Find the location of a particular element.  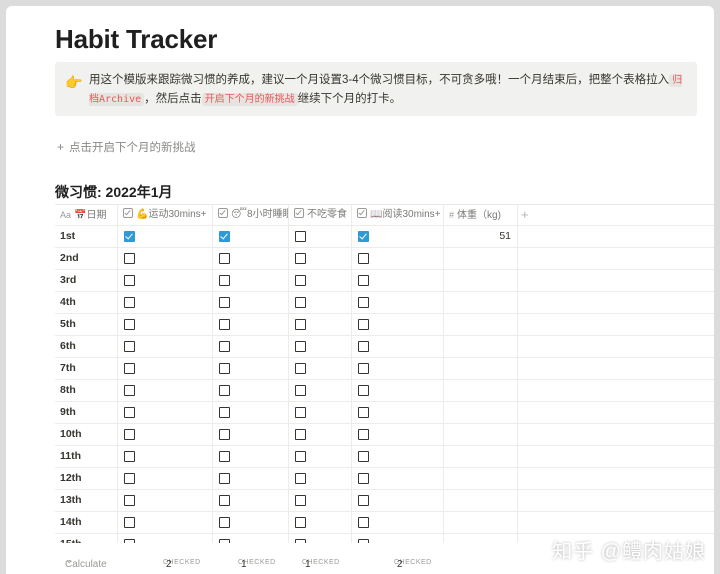

weight-cell: 51 is located at coordinates (481, 236).